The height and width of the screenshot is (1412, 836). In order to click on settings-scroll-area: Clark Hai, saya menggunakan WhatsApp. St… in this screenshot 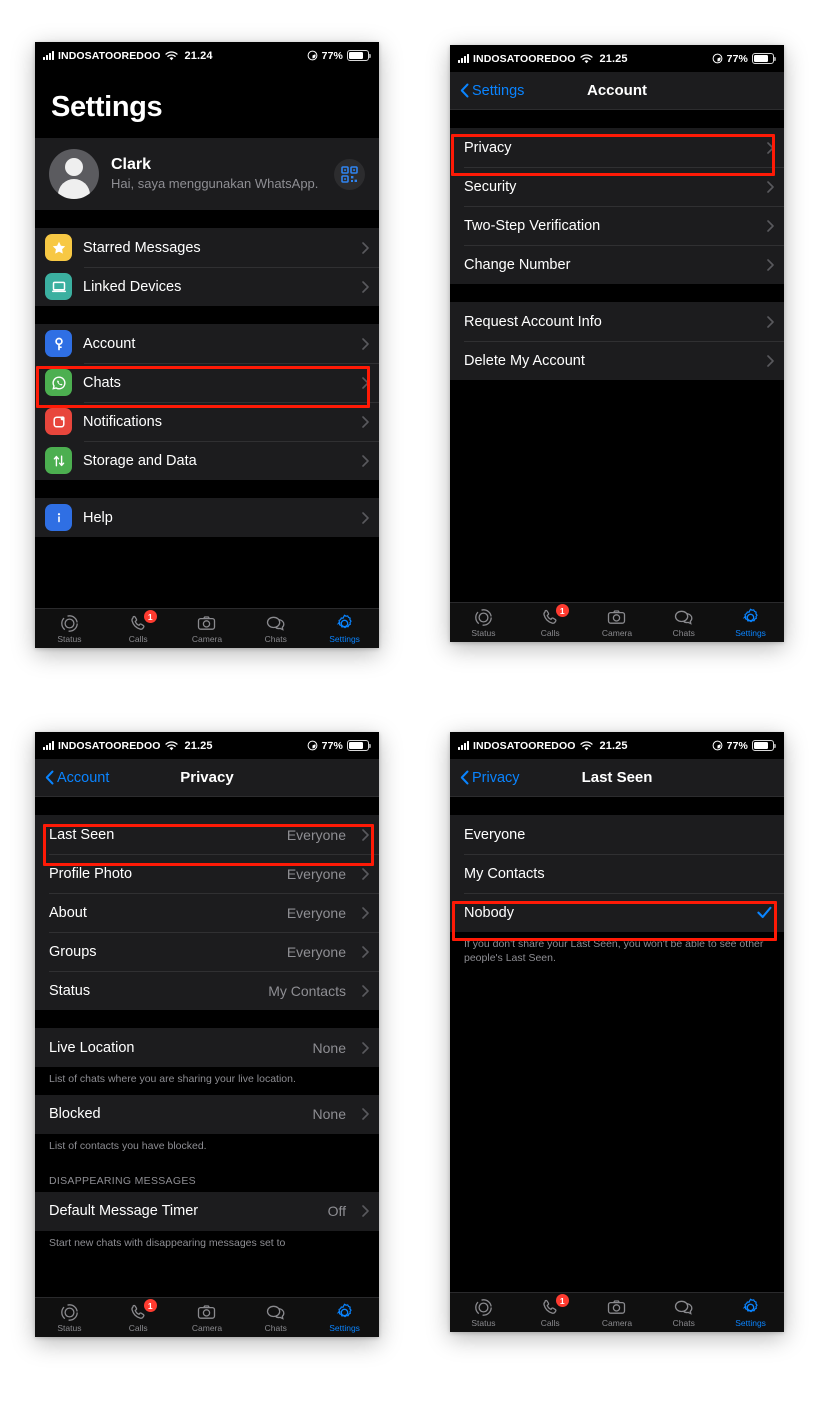, I will do `click(207, 373)`.